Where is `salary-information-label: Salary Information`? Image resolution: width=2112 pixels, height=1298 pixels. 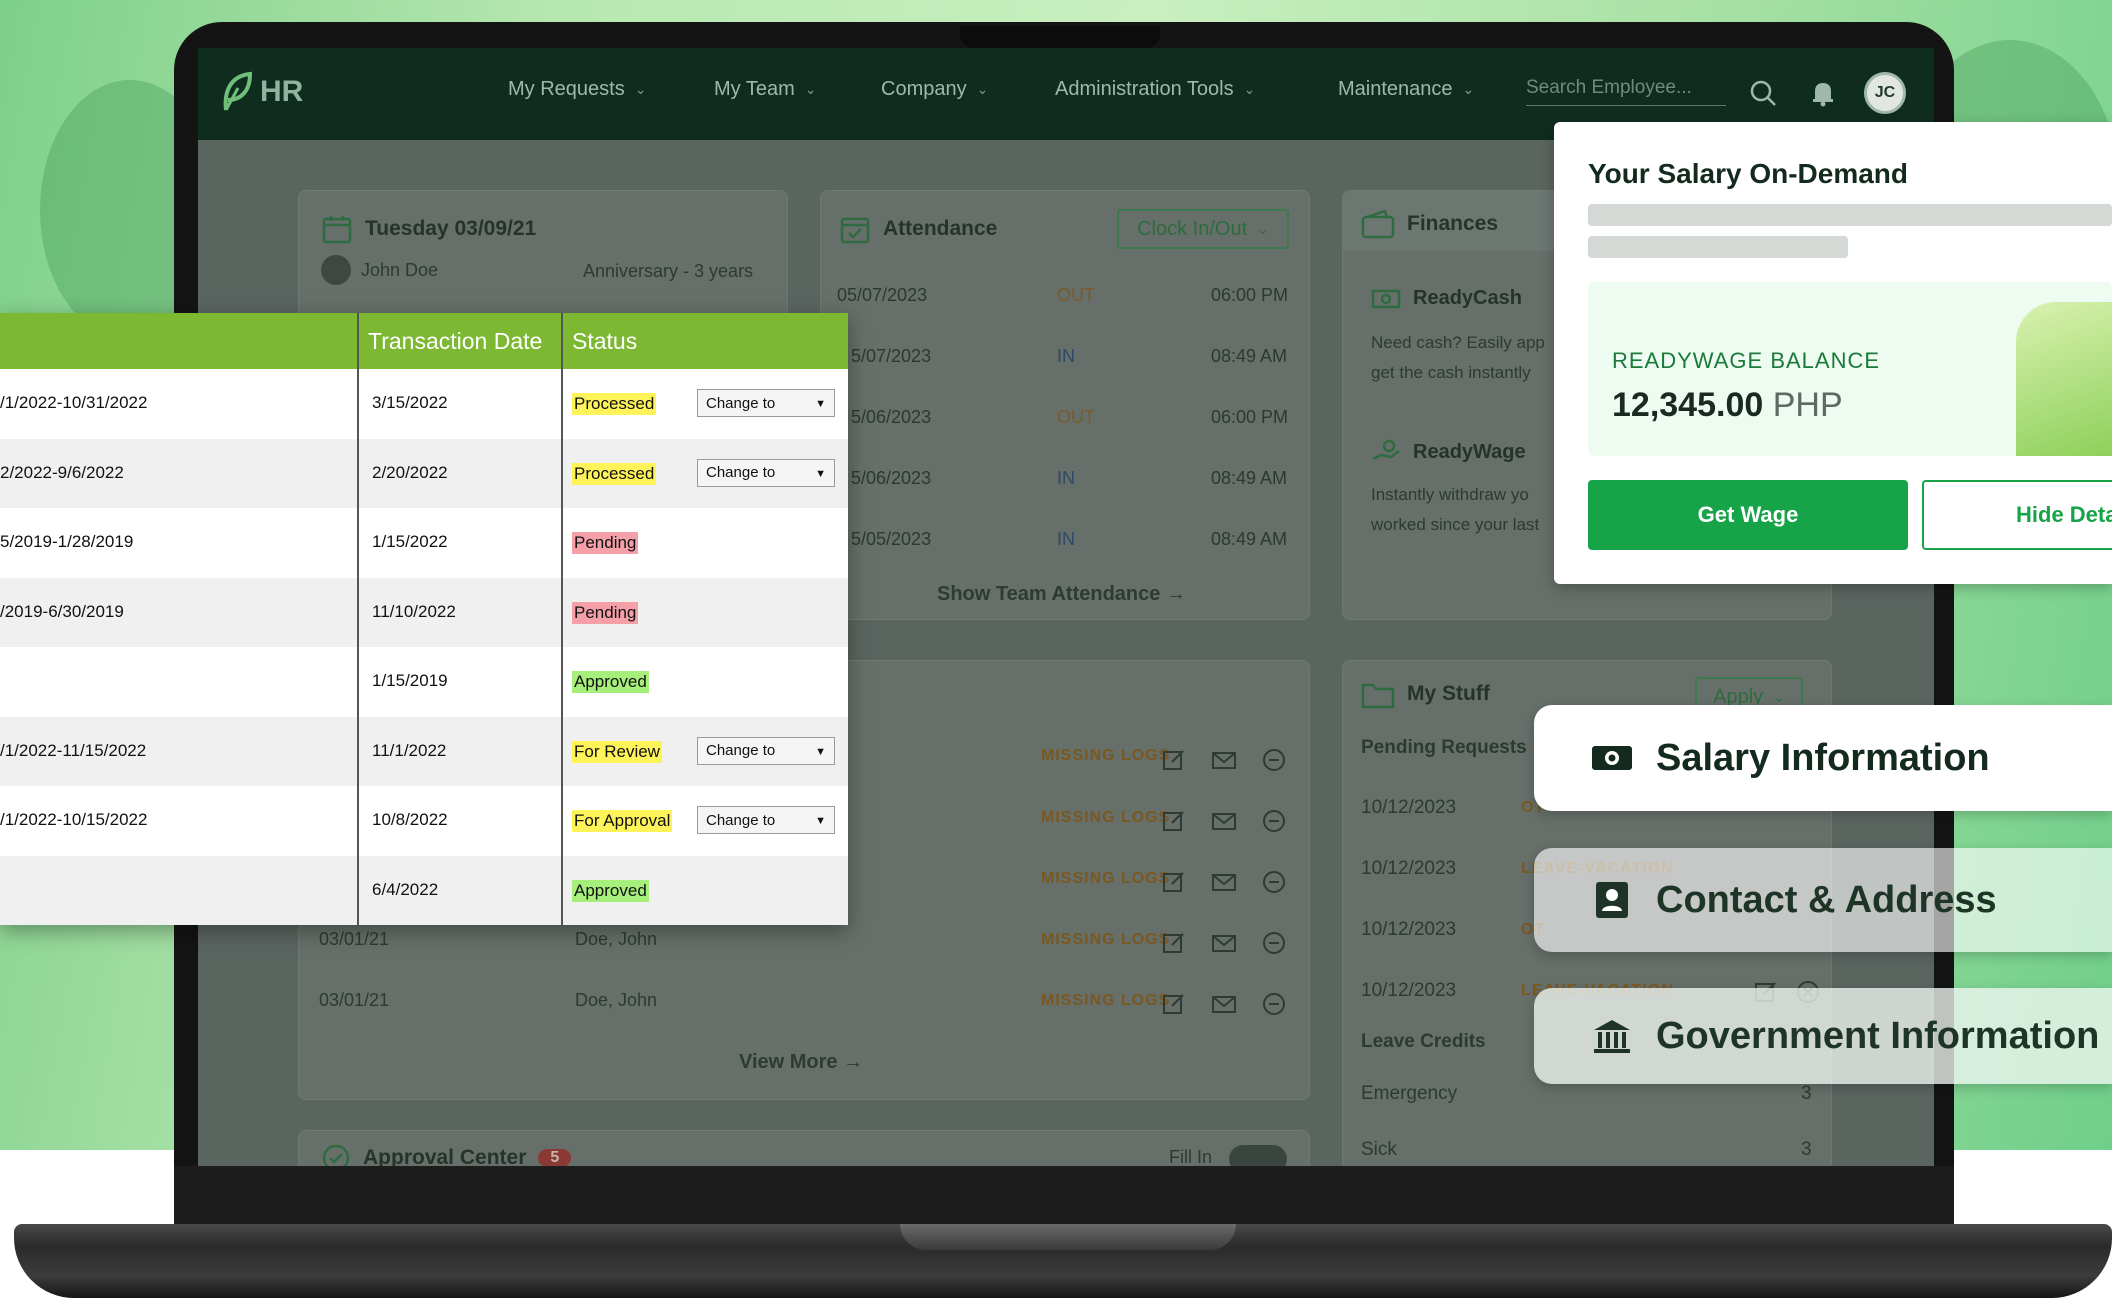 salary-information-label: Salary Information is located at coordinates (1823, 757).